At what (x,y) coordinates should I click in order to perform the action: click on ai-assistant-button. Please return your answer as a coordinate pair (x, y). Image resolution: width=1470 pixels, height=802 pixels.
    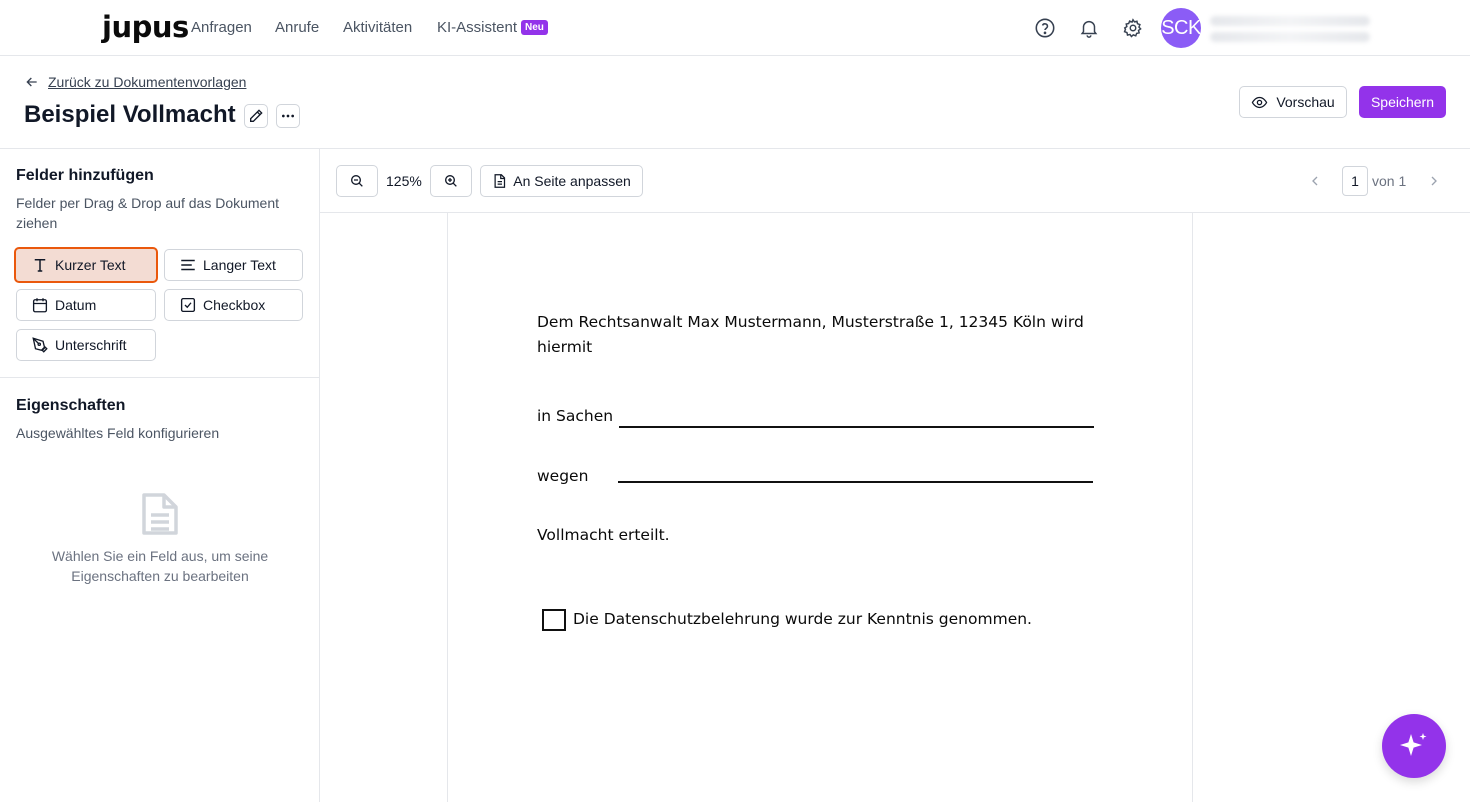
    Looking at the image, I should click on (1414, 746).